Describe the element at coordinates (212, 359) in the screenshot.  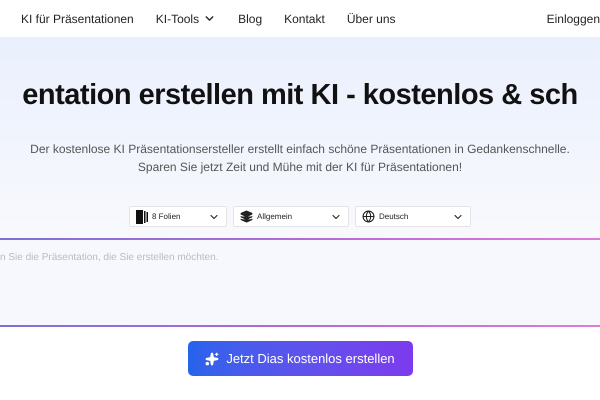
I see `sparkles-icon` at that location.